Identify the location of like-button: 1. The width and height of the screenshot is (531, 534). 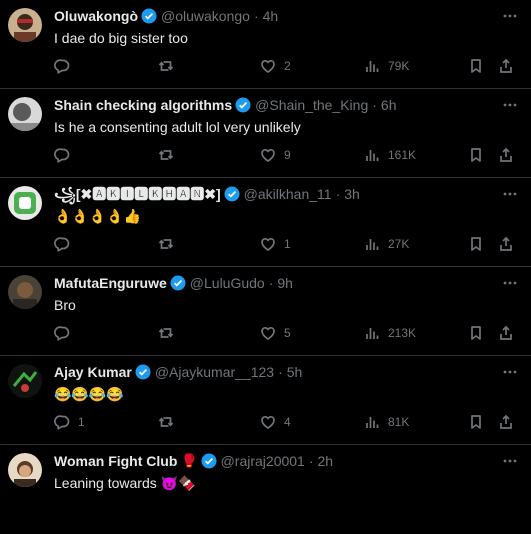
(275, 244).